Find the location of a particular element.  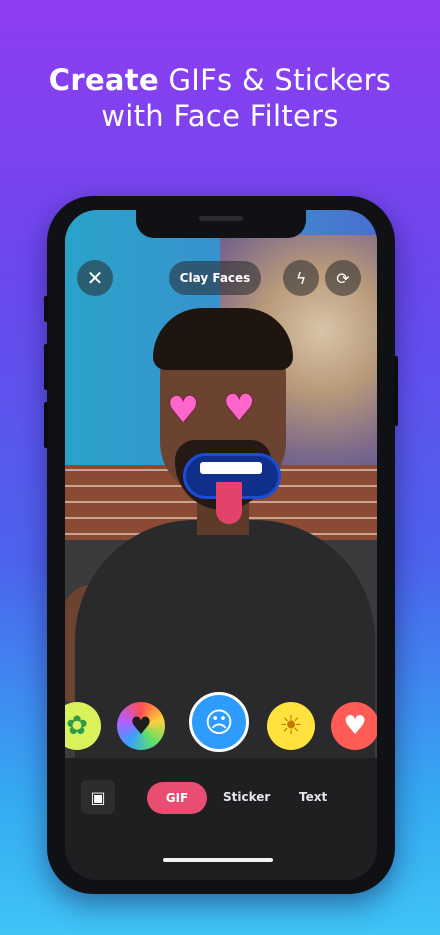

heart-eye-left-icon: ♥ is located at coordinates (183, 410).